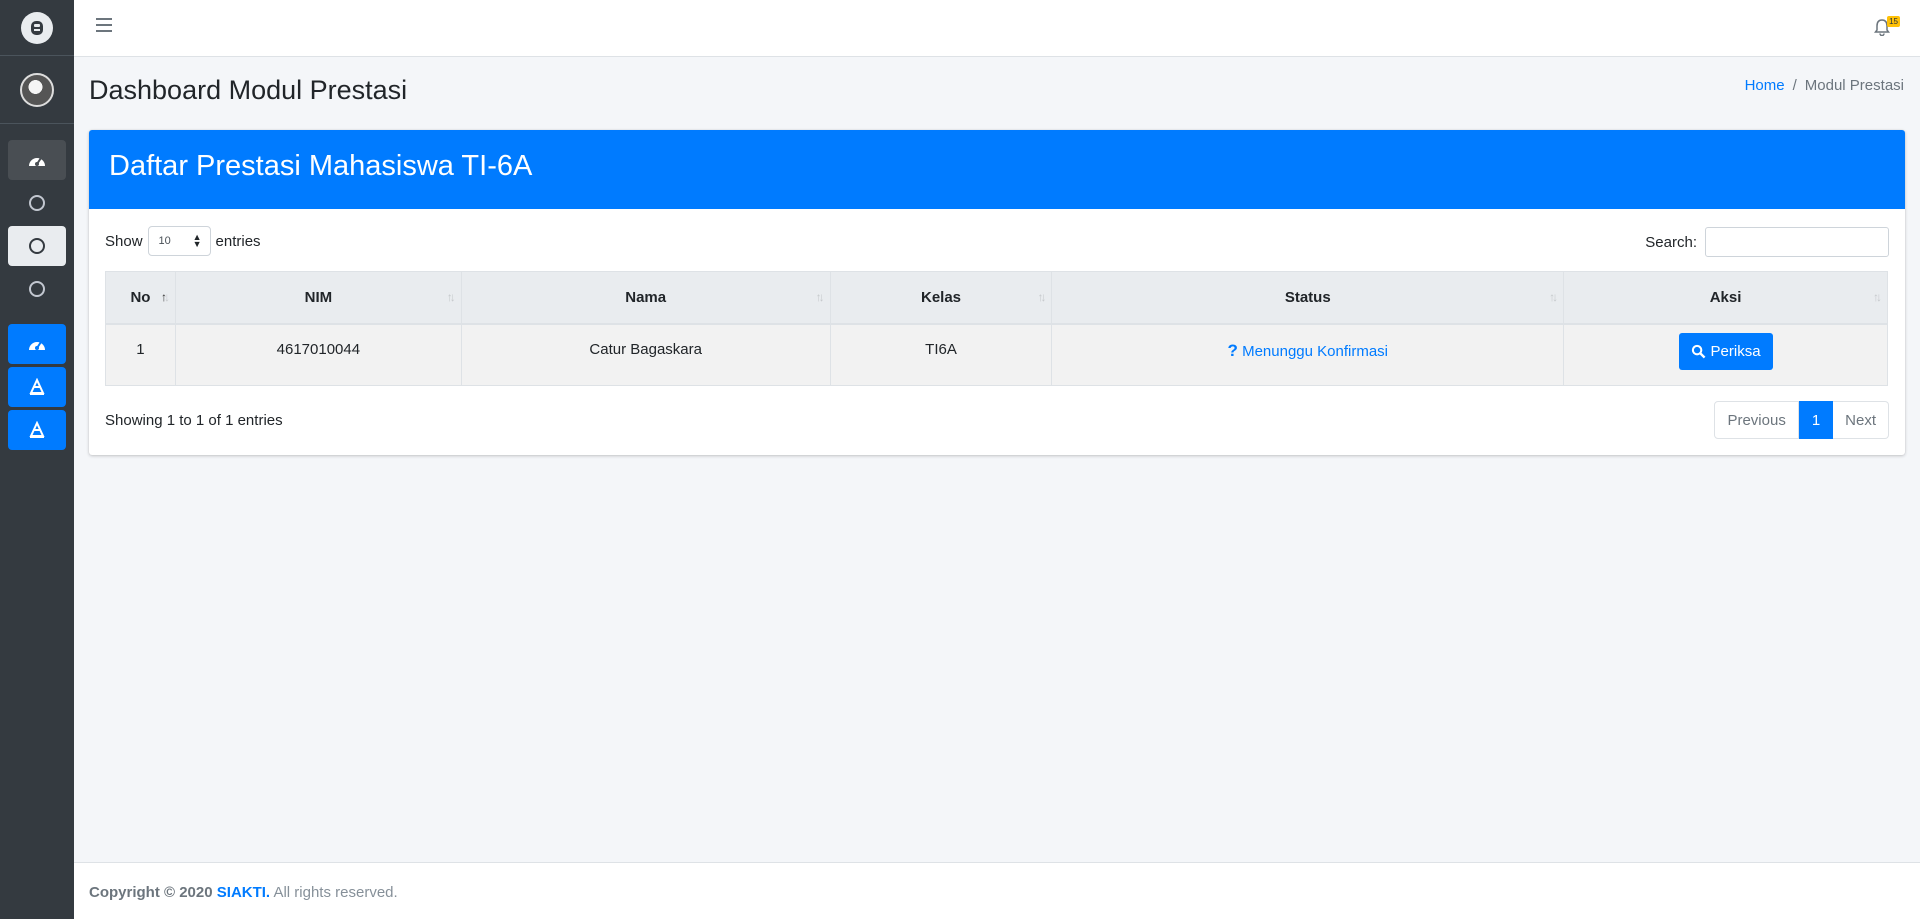 Image resolution: width=1920 pixels, height=919 pixels. I want to click on footer-brand-link: SIAKTI., so click(243, 892).